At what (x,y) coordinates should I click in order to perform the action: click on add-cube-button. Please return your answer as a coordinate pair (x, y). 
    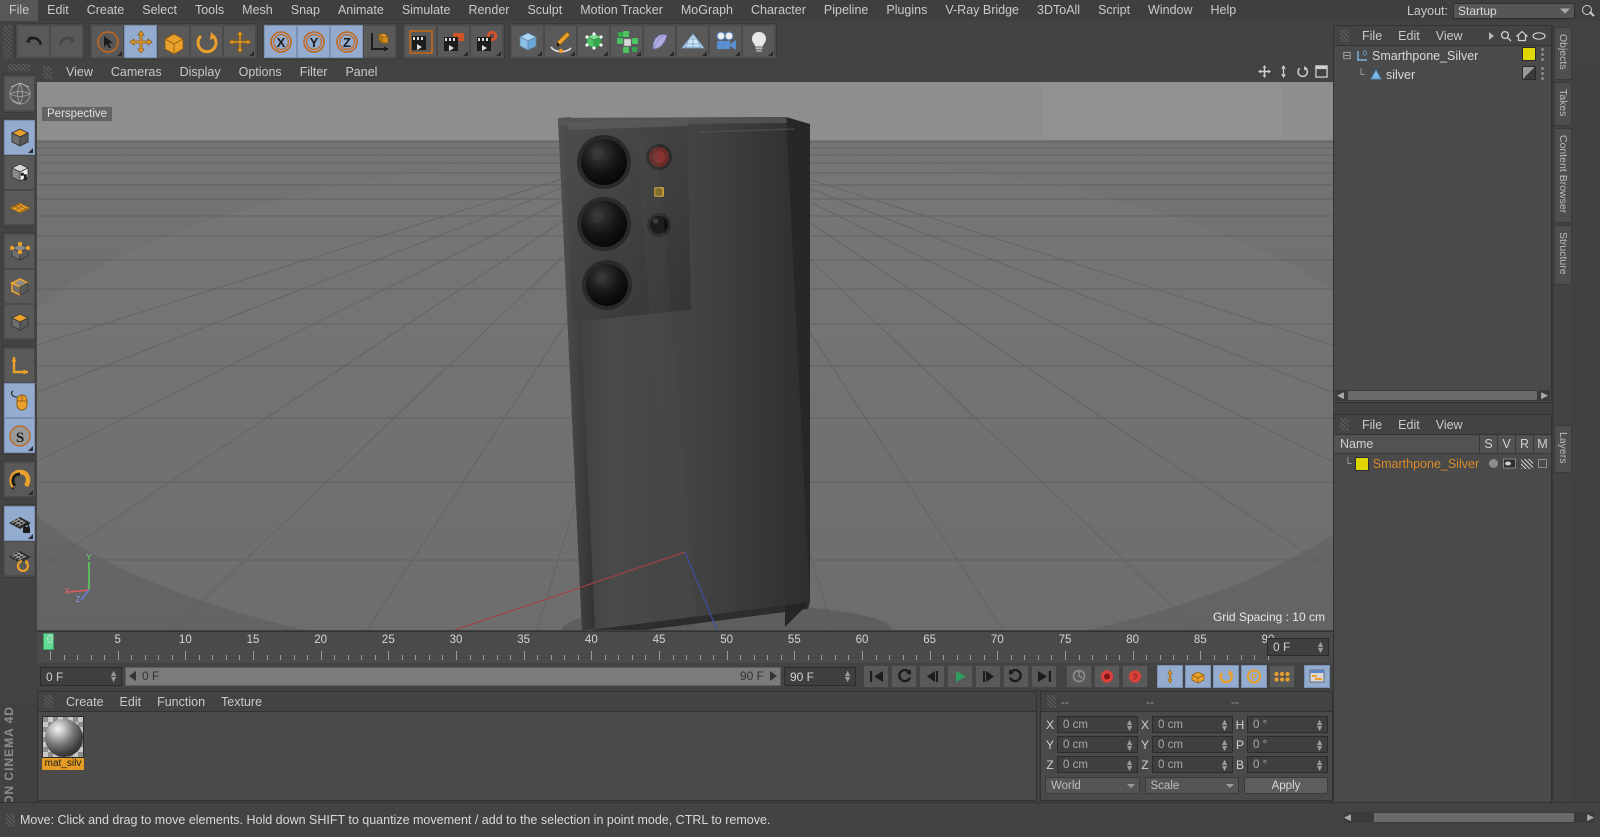
    Looking at the image, I should click on (527, 41).